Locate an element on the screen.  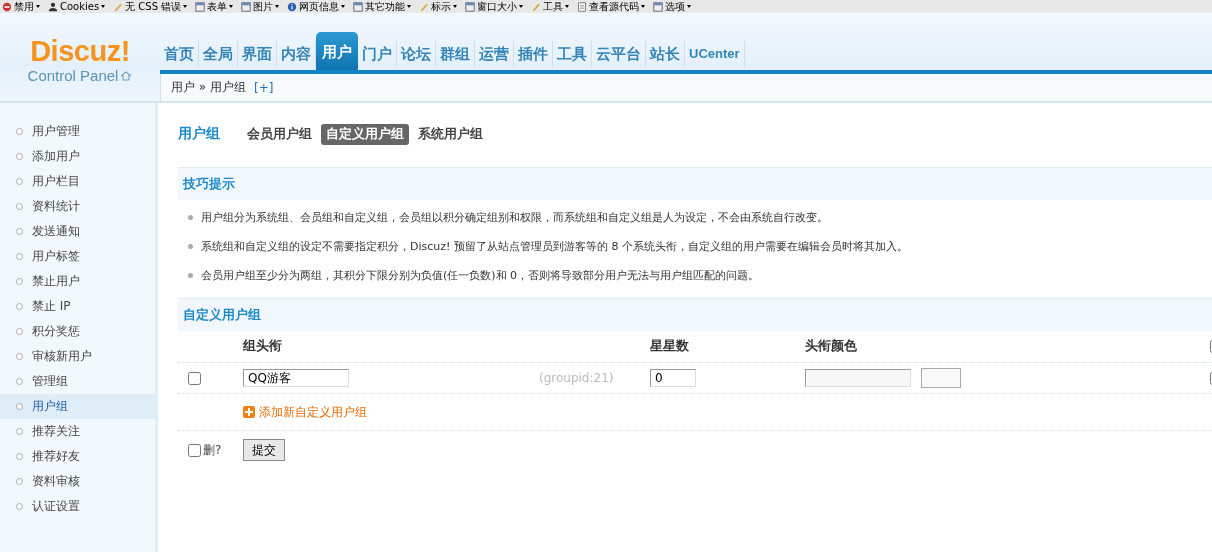
tab: 自定义用户组 is located at coordinates (365, 134).